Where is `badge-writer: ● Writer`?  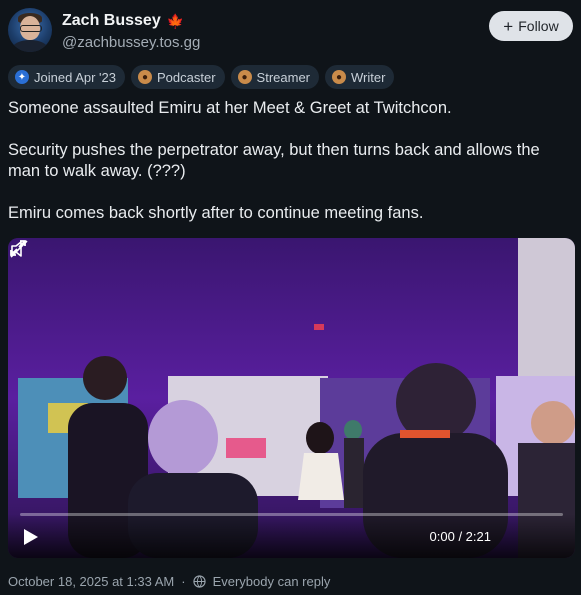
badge-writer: ● Writer is located at coordinates (360, 77).